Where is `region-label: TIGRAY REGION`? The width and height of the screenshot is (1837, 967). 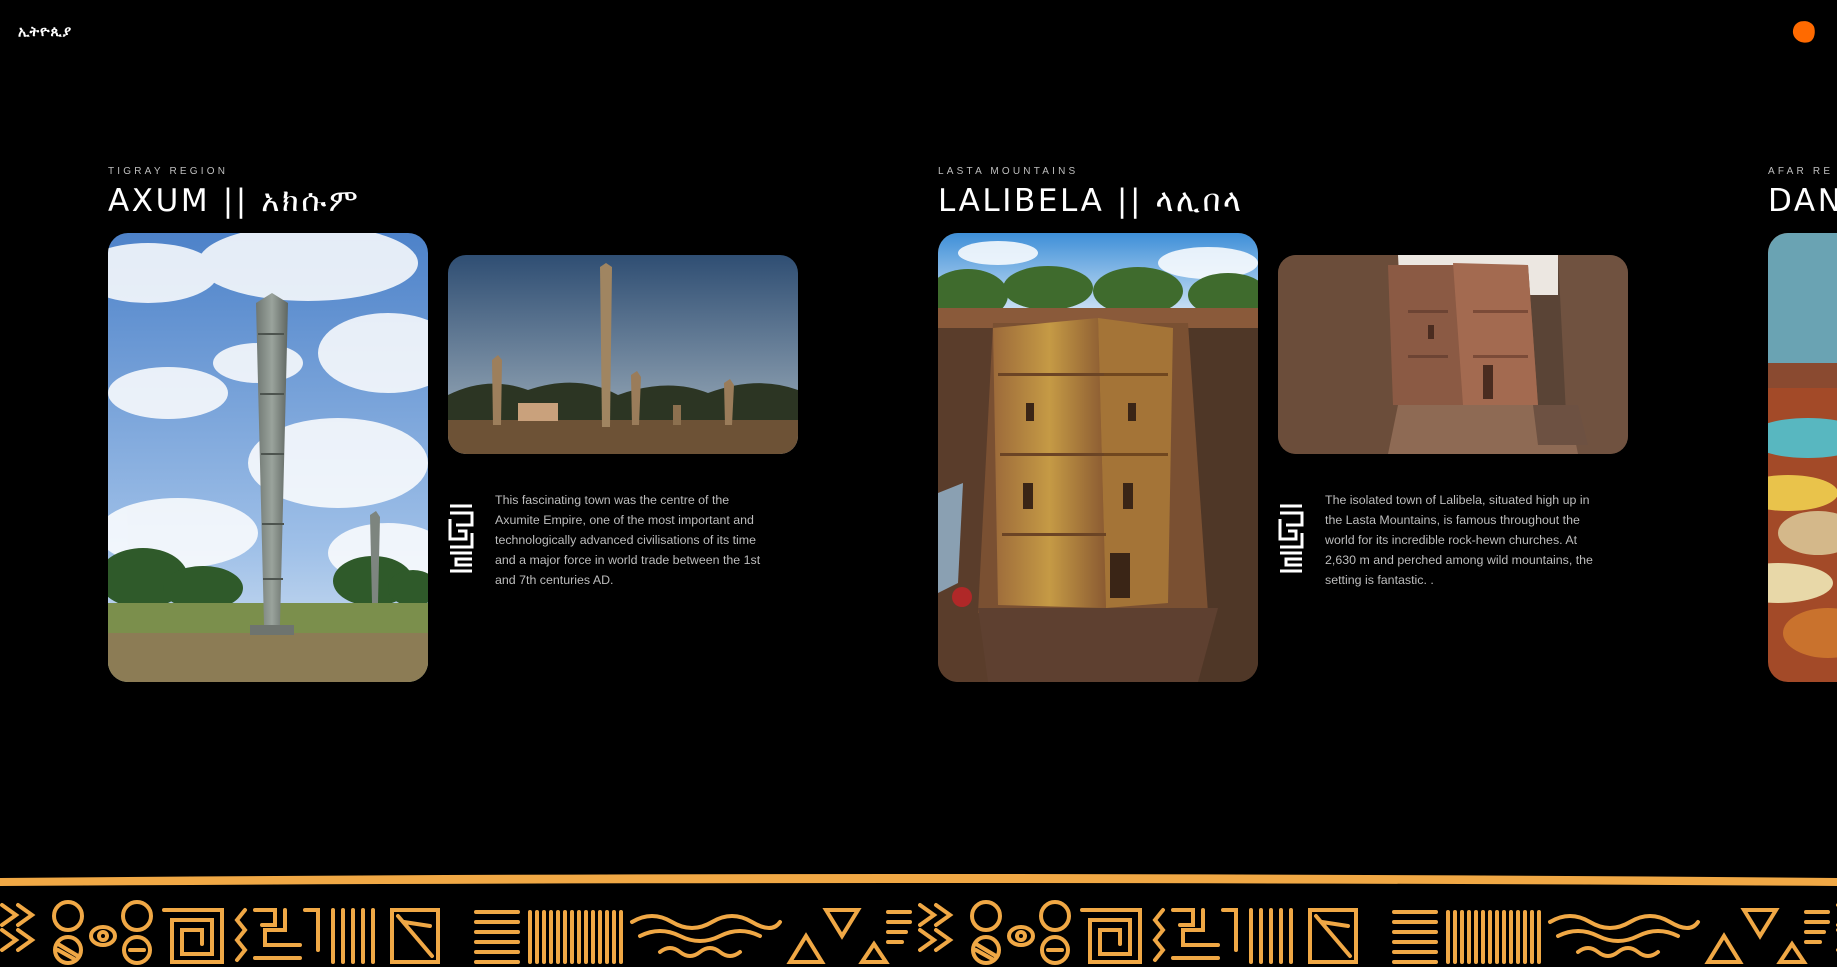
region-label: TIGRAY REGION is located at coordinates (168, 171).